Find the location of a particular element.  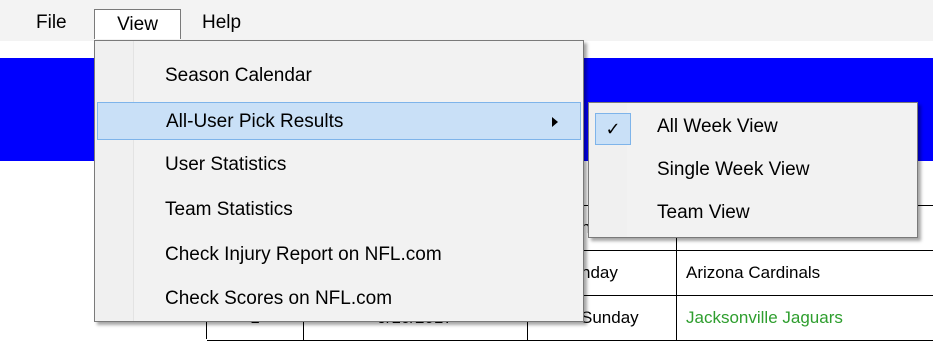

cell-team: Jacksonville Jaguars is located at coordinates (764, 317).